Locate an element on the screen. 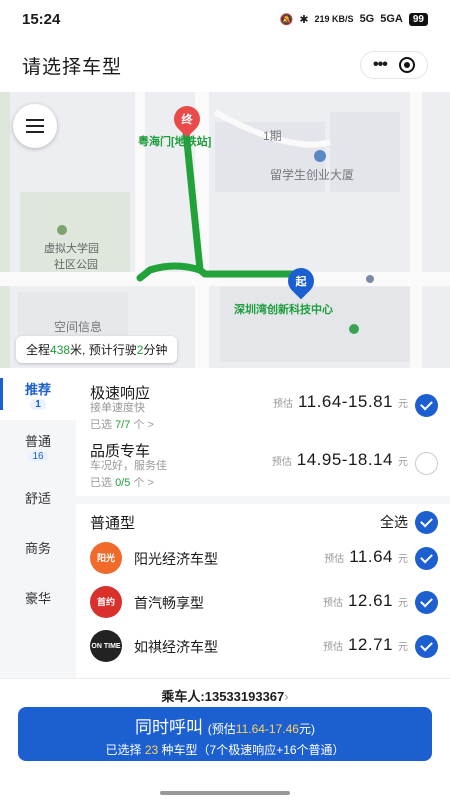  price-value: 14.95-18.14 is located at coordinates (344, 459).